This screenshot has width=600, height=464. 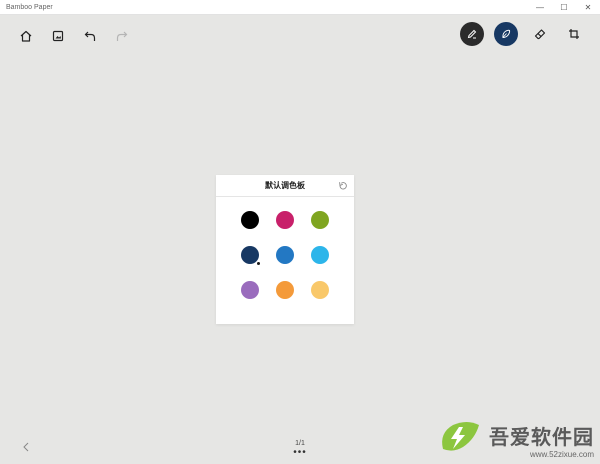 I want to click on toolbar-left, so click(x=74, y=36).